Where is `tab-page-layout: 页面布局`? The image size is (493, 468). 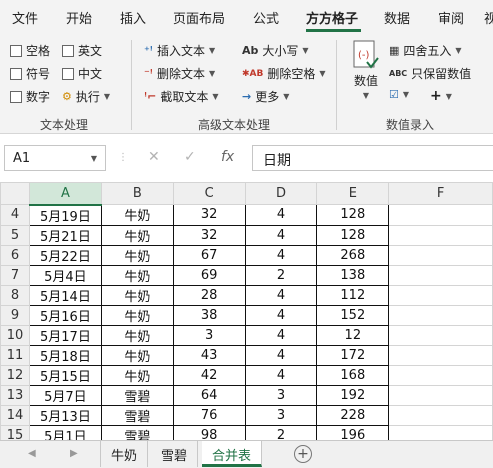 tab-page-layout: 页面布局 is located at coordinates (199, 17).